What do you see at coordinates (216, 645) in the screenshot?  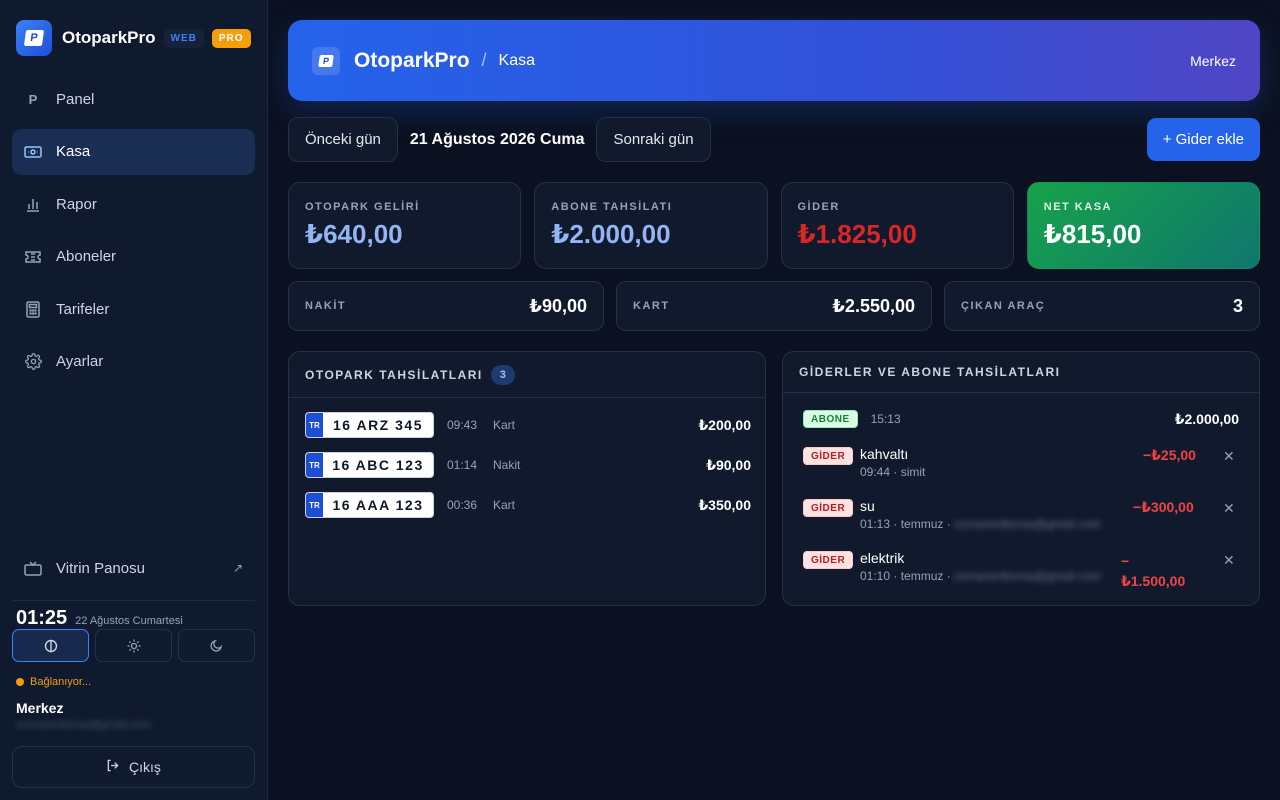 I see `theme-dark-button` at bounding box center [216, 645].